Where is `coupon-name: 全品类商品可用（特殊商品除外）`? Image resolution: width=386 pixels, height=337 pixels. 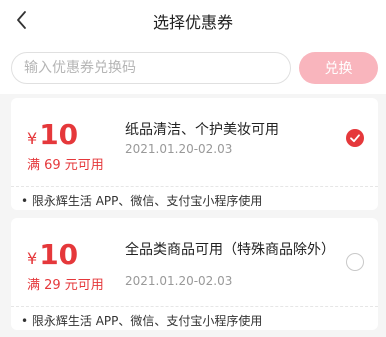 coupon-name: 全品类商品可用（特殊商品除外） is located at coordinates (230, 250).